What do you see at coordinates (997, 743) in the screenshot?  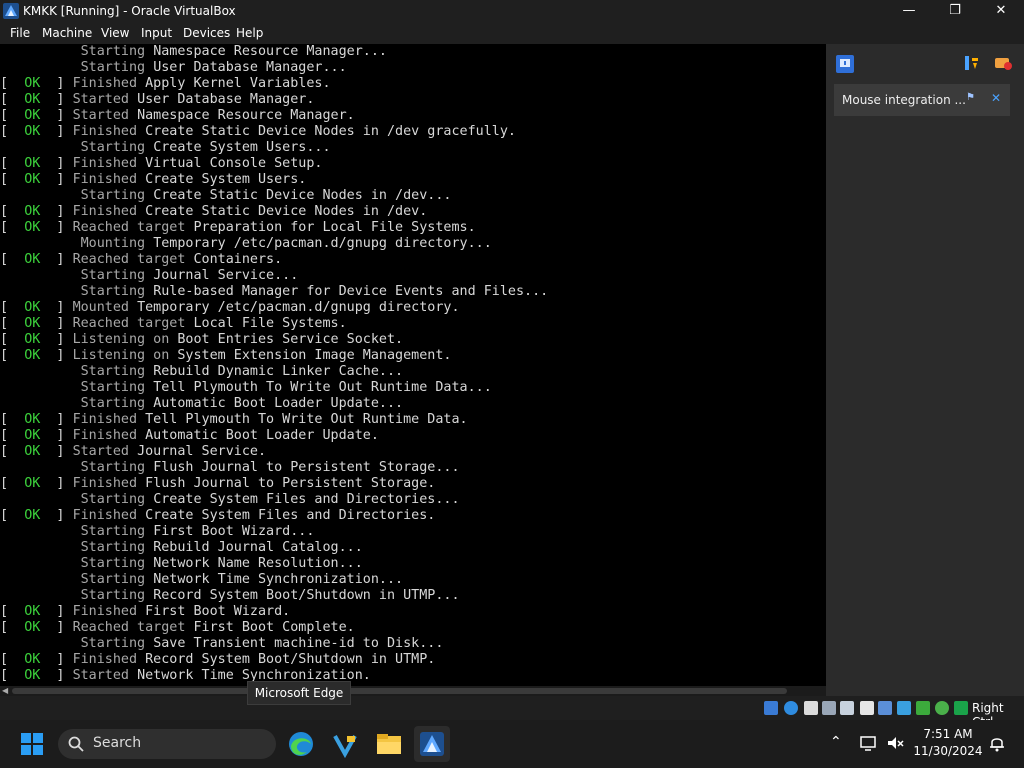 I see `notification-bell-icon` at bounding box center [997, 743].